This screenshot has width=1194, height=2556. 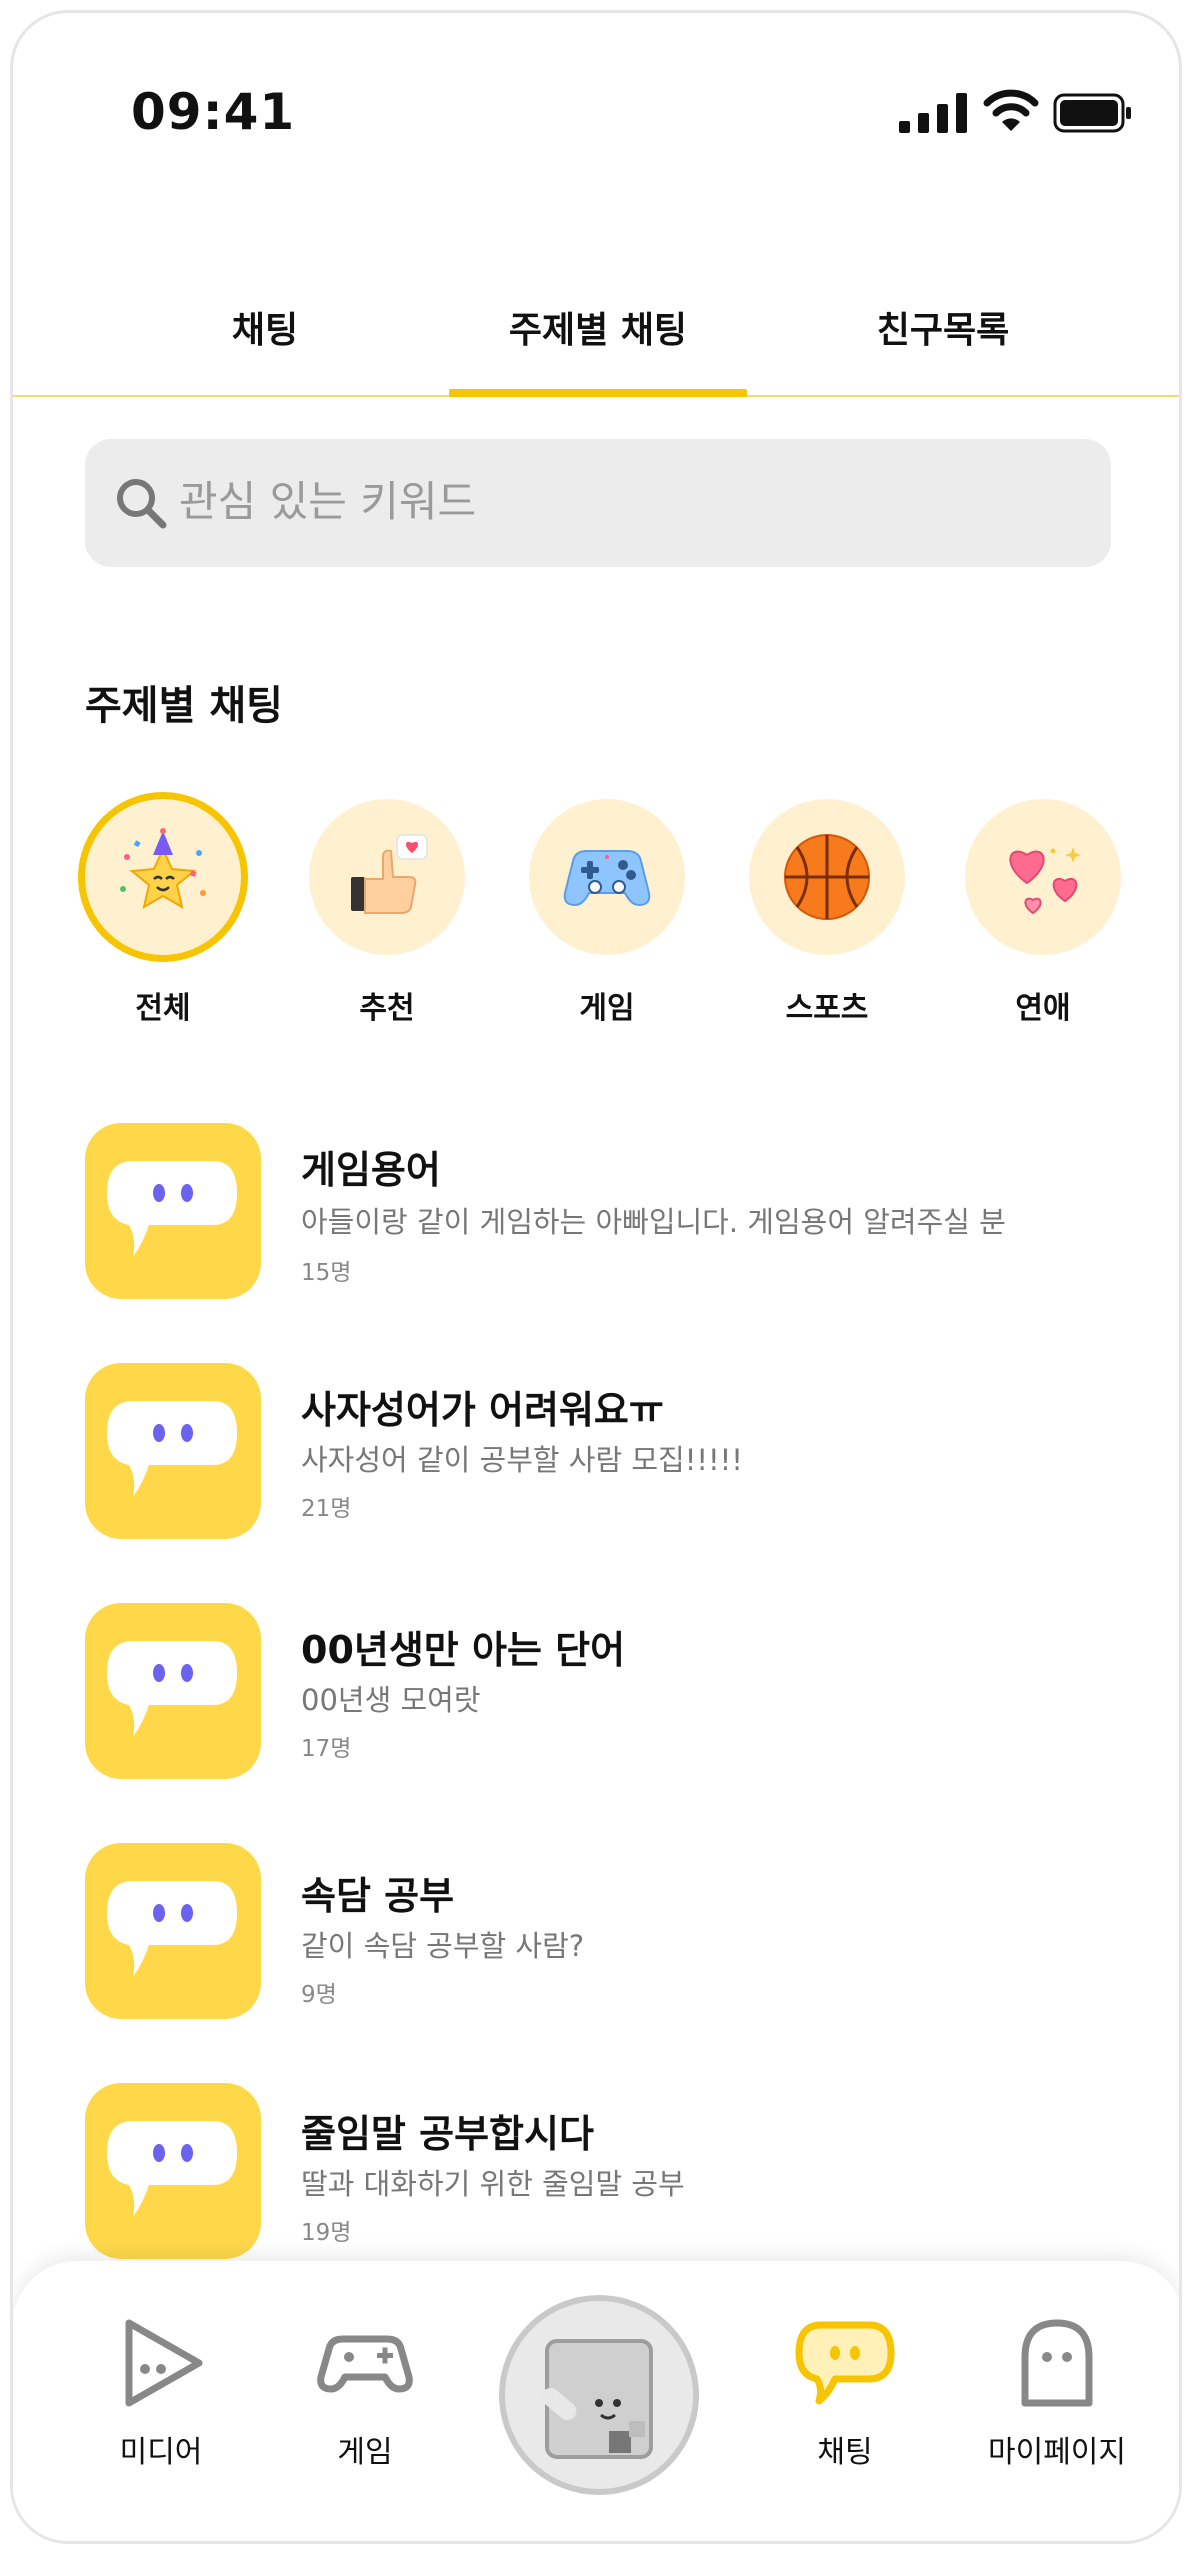 I want to click on gamepad-outline-icon, so click(x=365, y=2364).